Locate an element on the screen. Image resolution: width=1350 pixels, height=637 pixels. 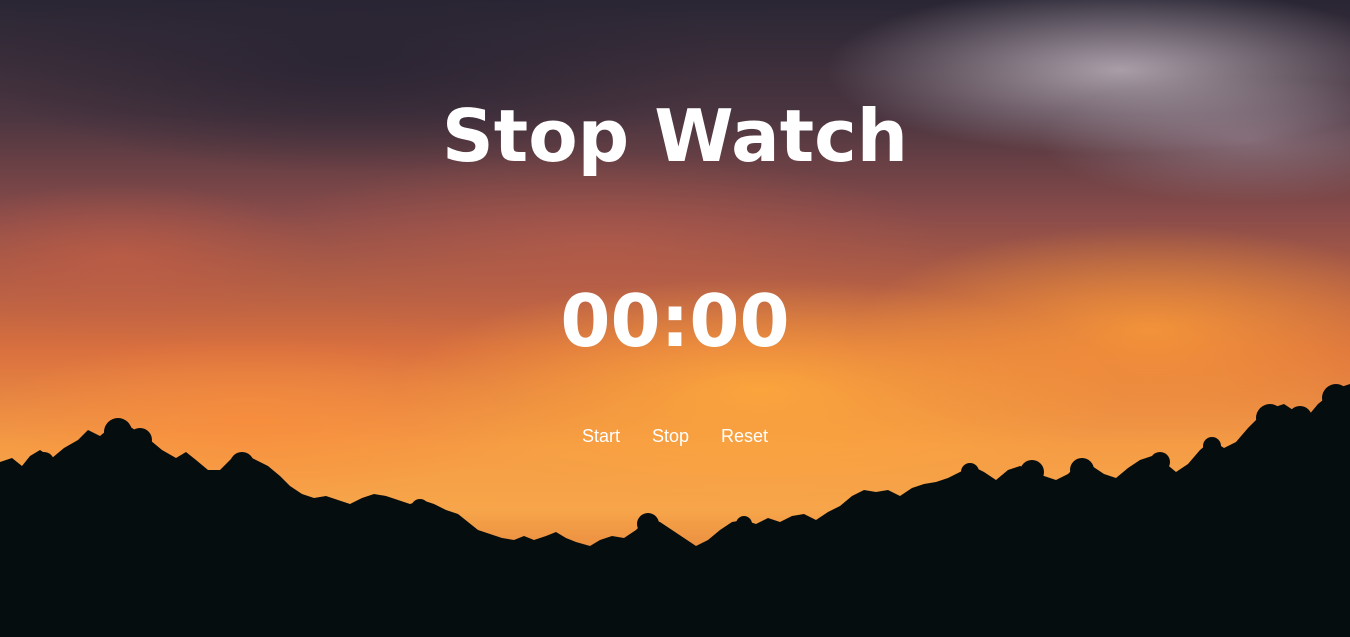
timer-controls: Start Stop Reset is located at coordinates (675, 436).